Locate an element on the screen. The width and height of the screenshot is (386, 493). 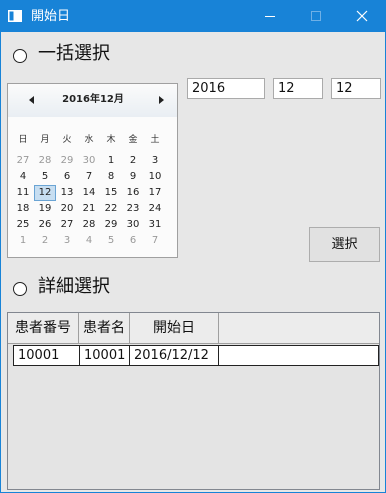
year-field: 2016 is located at coordinates (226, 88).